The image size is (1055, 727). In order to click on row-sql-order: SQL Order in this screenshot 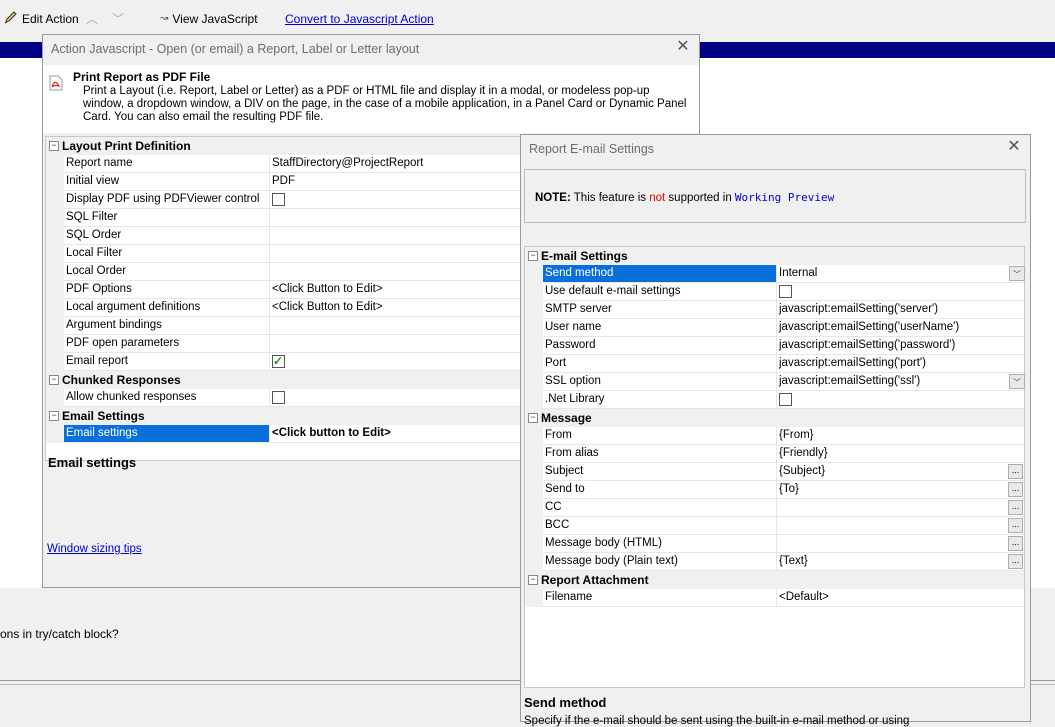, I will do `click(285, 236)`.